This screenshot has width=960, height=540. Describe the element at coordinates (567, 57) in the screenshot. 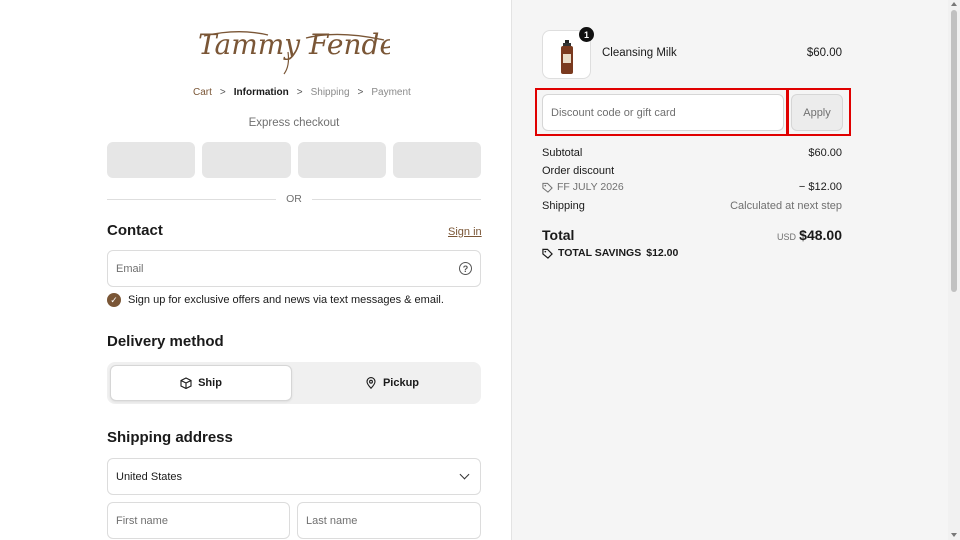

I see `product-bottle-image` at that location.